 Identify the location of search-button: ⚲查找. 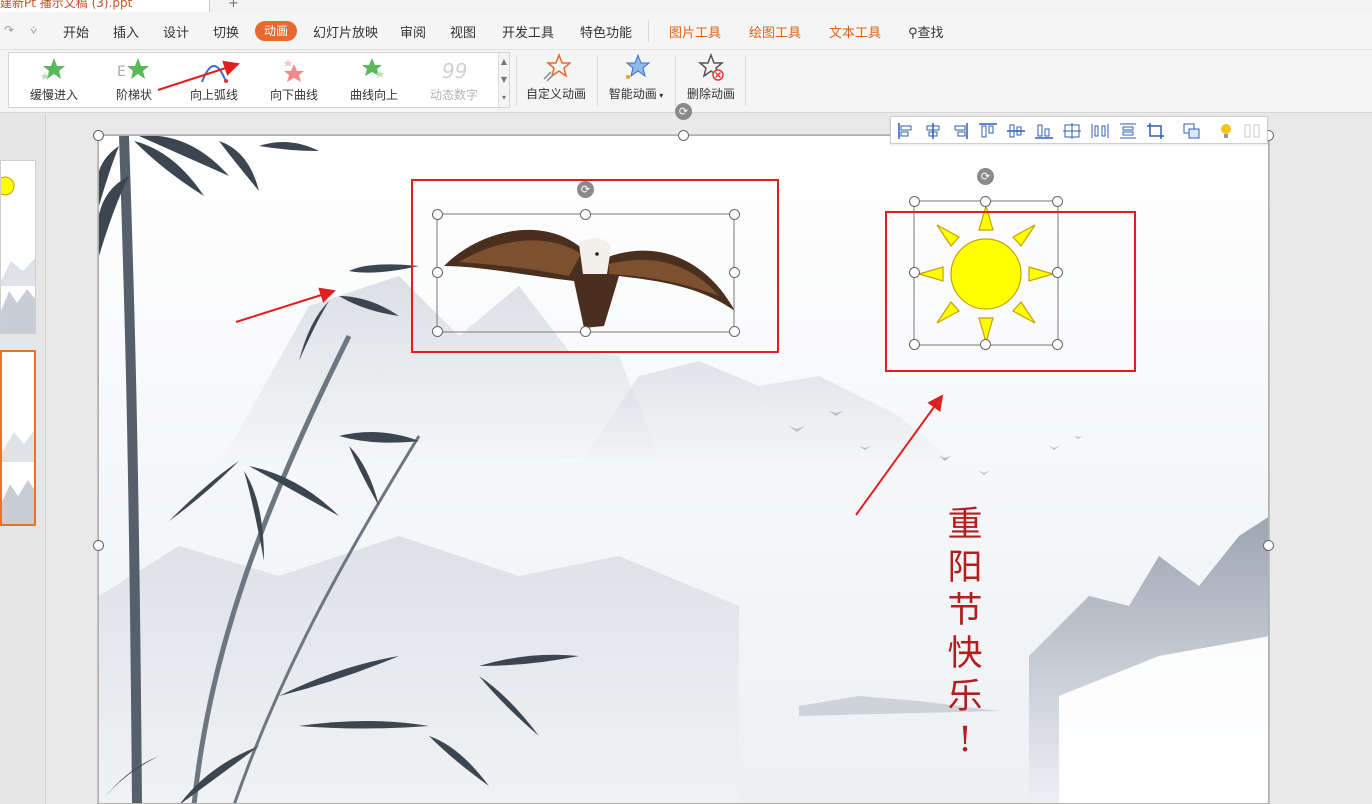
(926, 31).